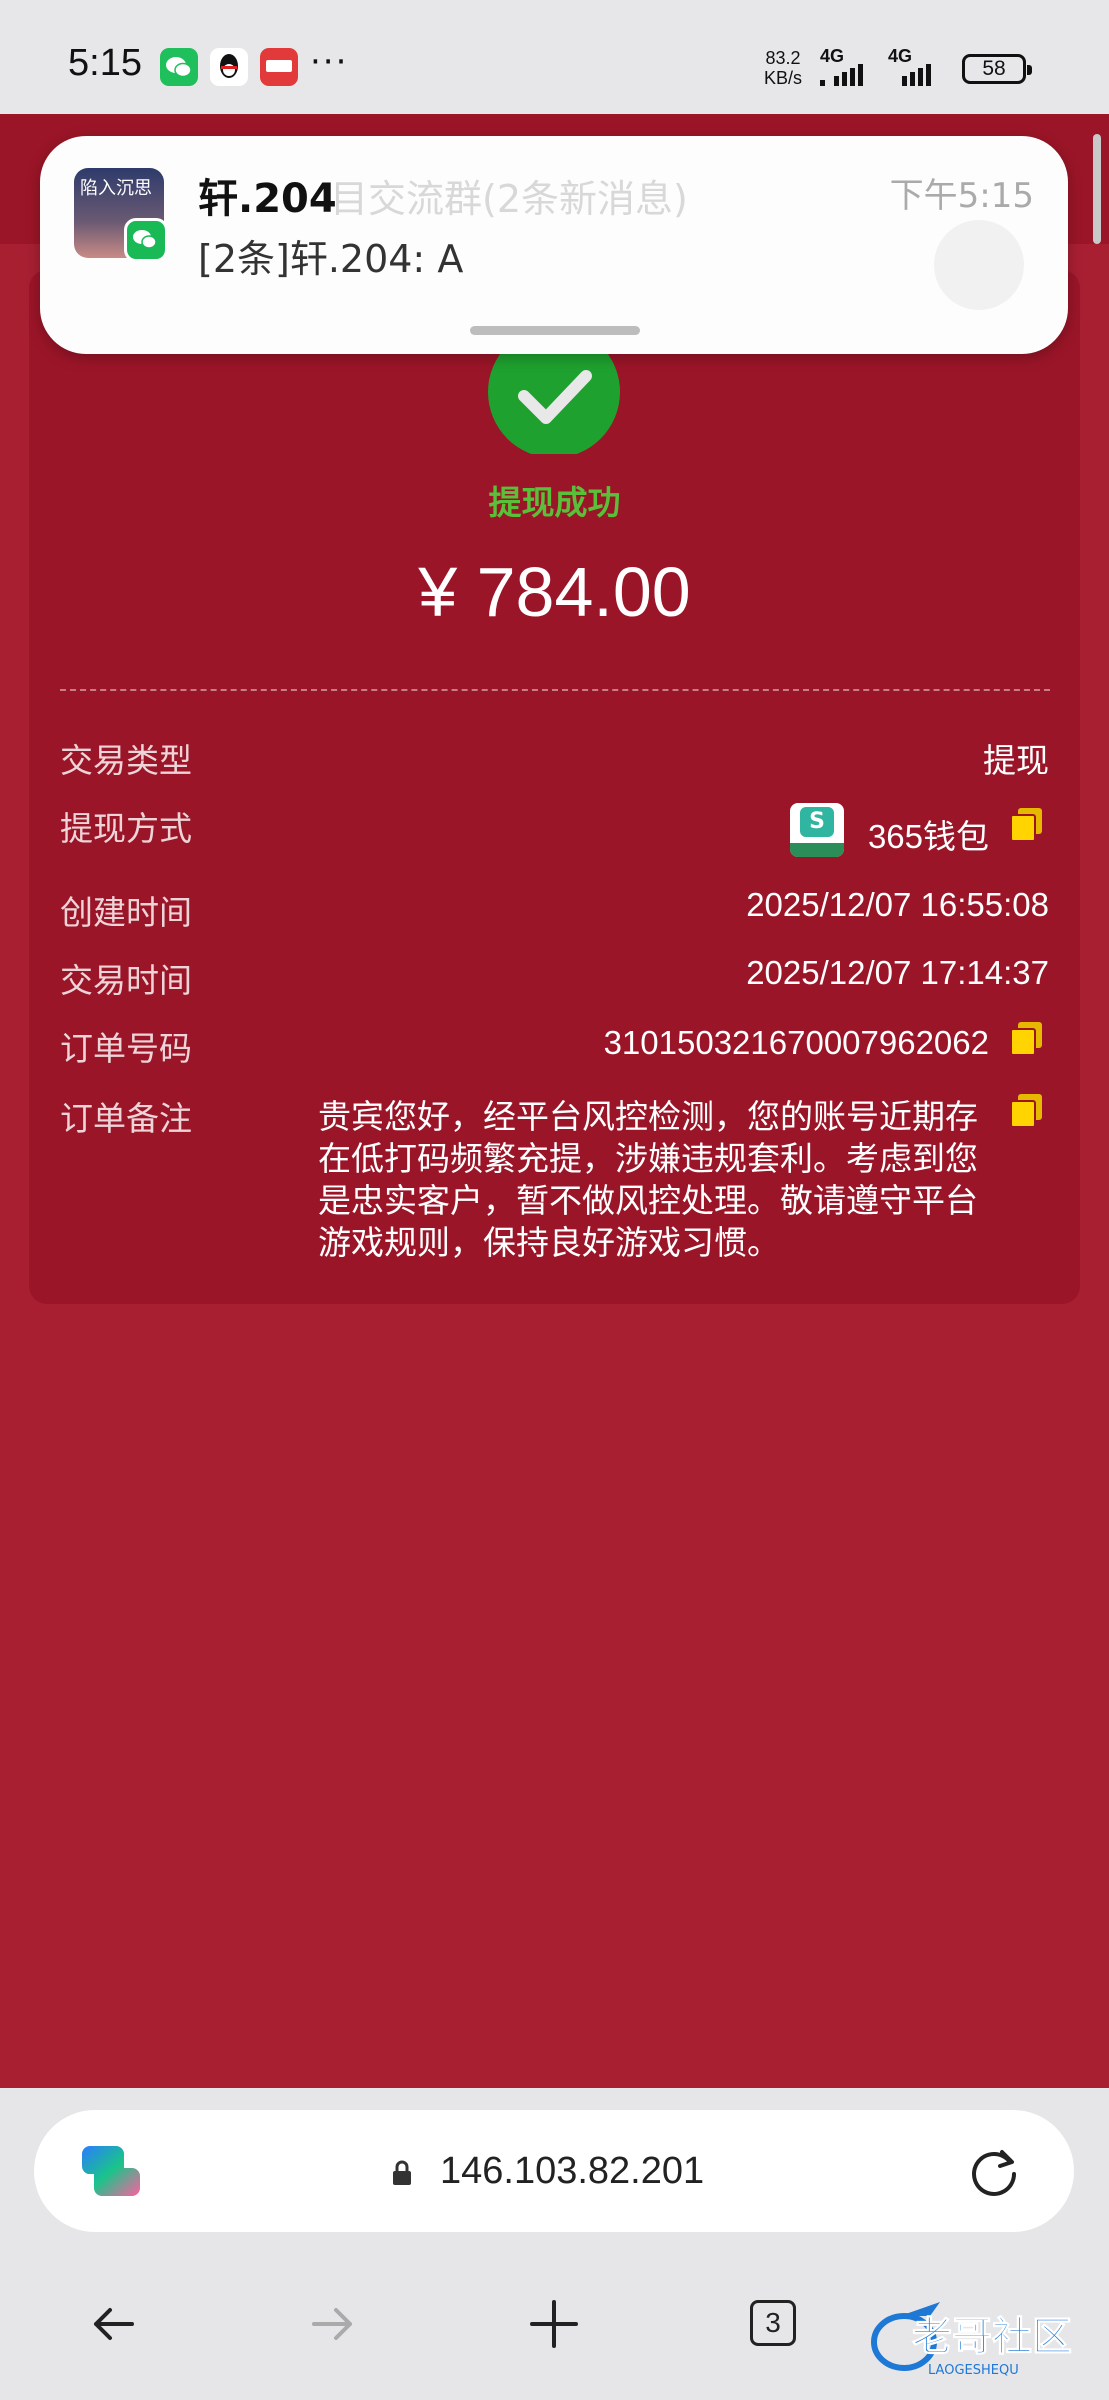 This screenshot has width=1109, height=2400. I want to click on created-value: 2025/12/07 16:55:08, so click(897, 904).